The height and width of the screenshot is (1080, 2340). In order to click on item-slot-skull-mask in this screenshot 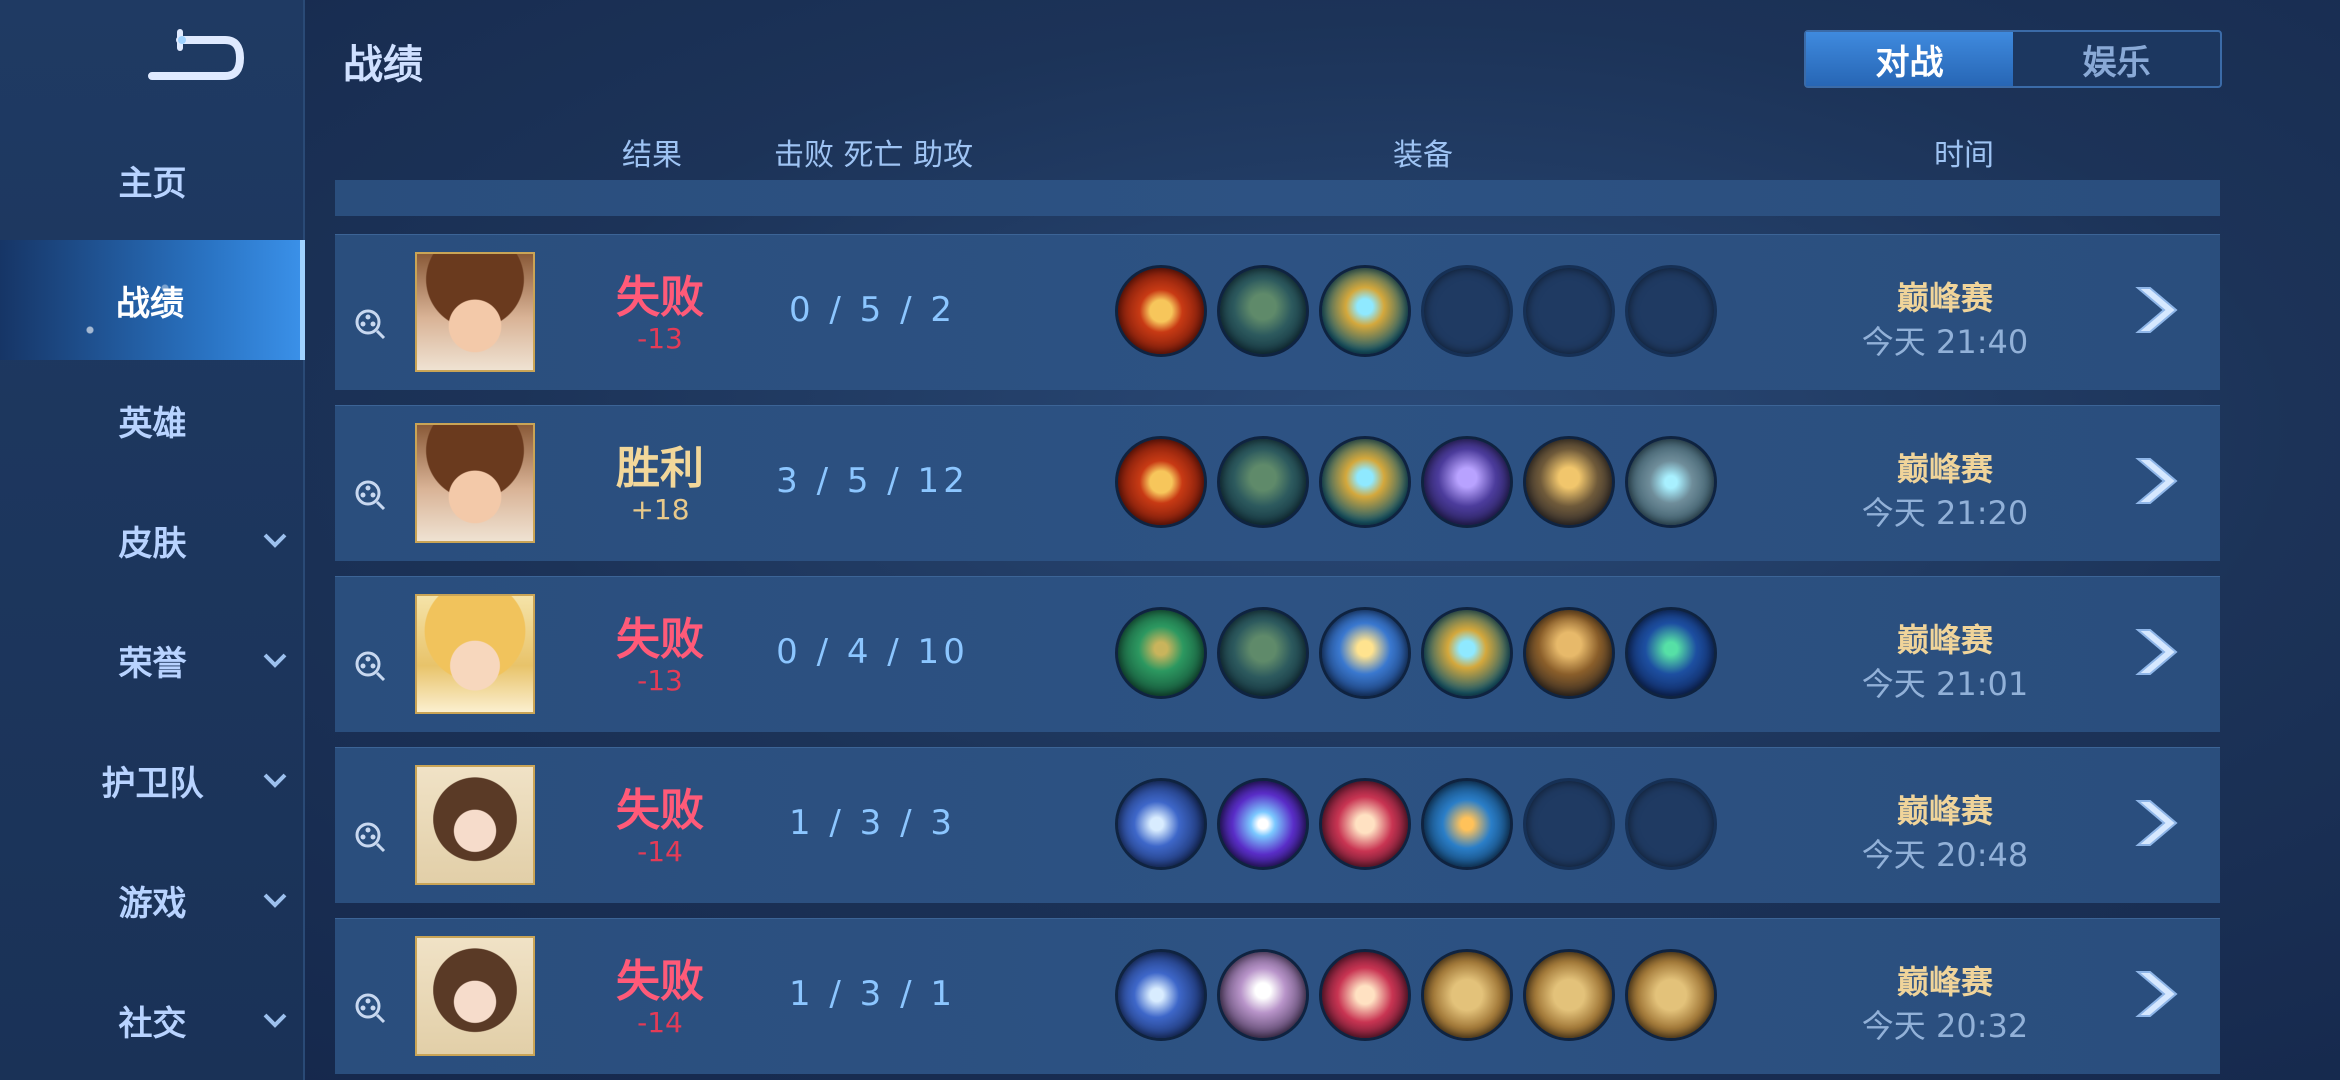, I will do `click(1263, 995)`.